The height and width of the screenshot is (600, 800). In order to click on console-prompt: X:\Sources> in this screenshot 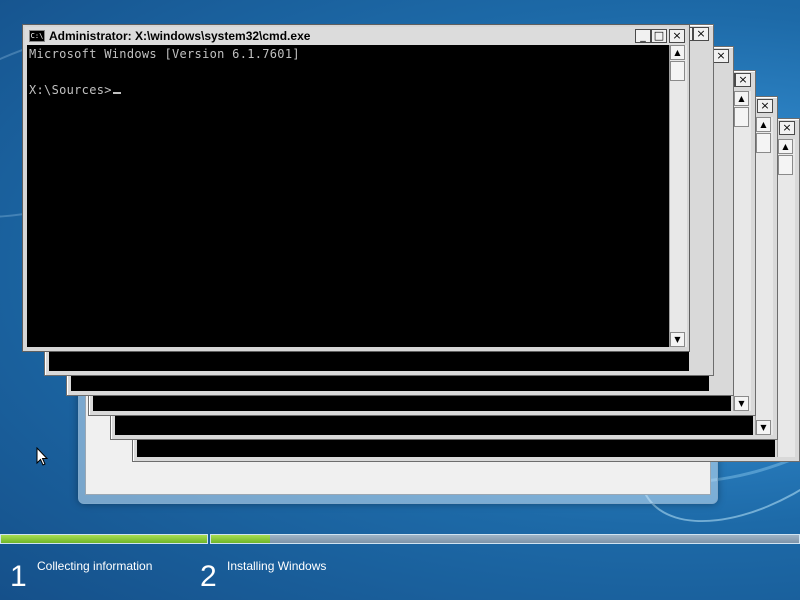, I will do `click(75, 90)`.